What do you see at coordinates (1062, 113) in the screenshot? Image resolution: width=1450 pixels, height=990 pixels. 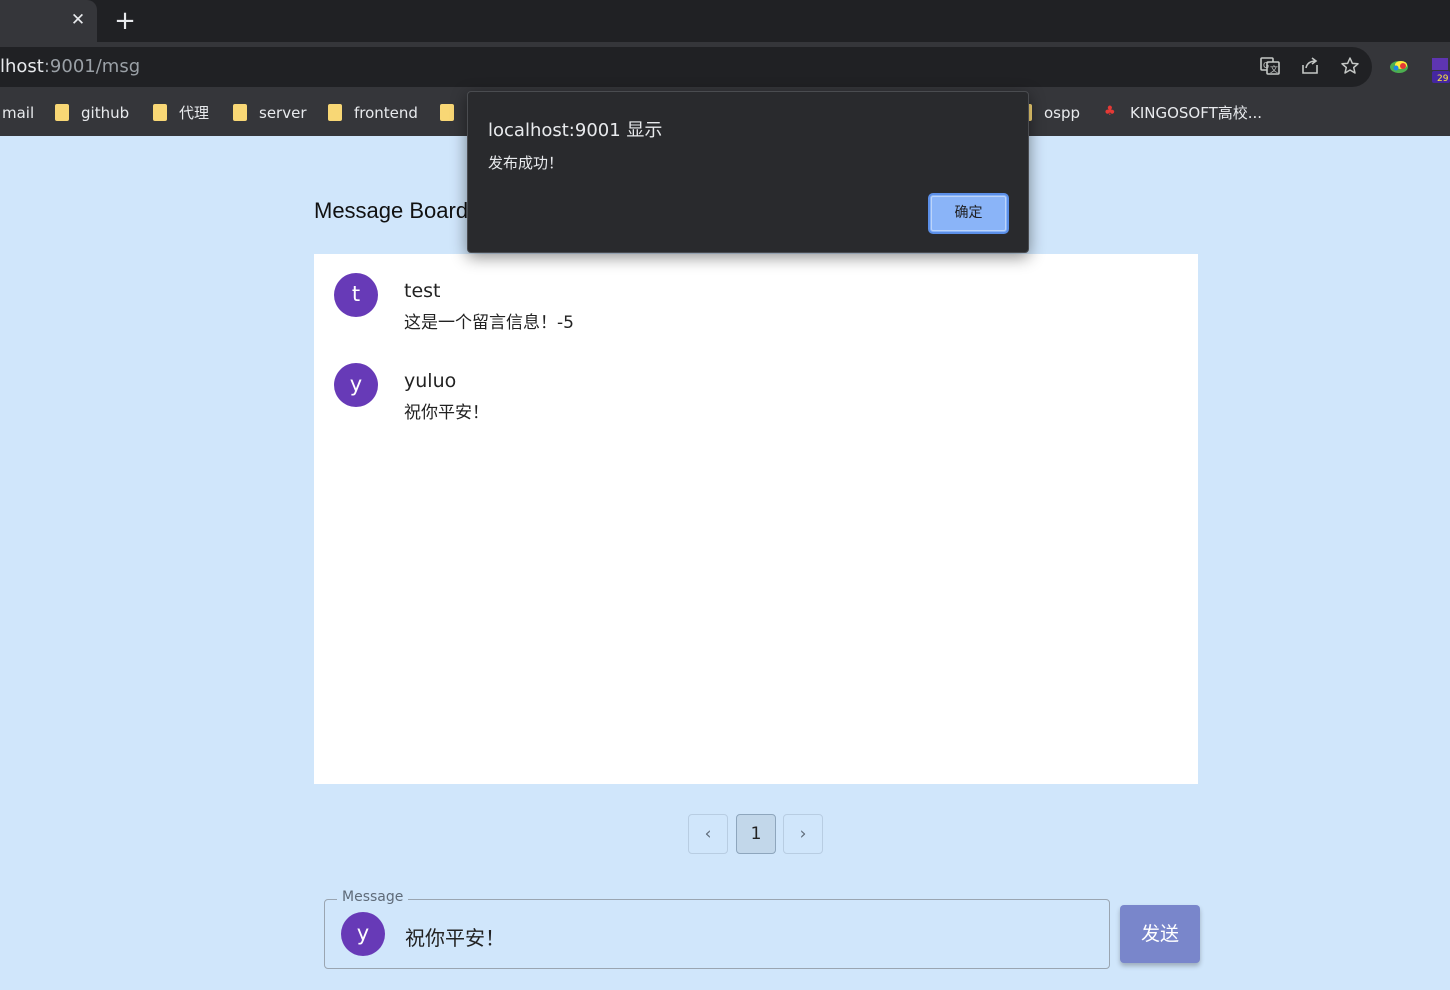 I see `bookmark-label: ospp` at bounding box center [1062, 113].